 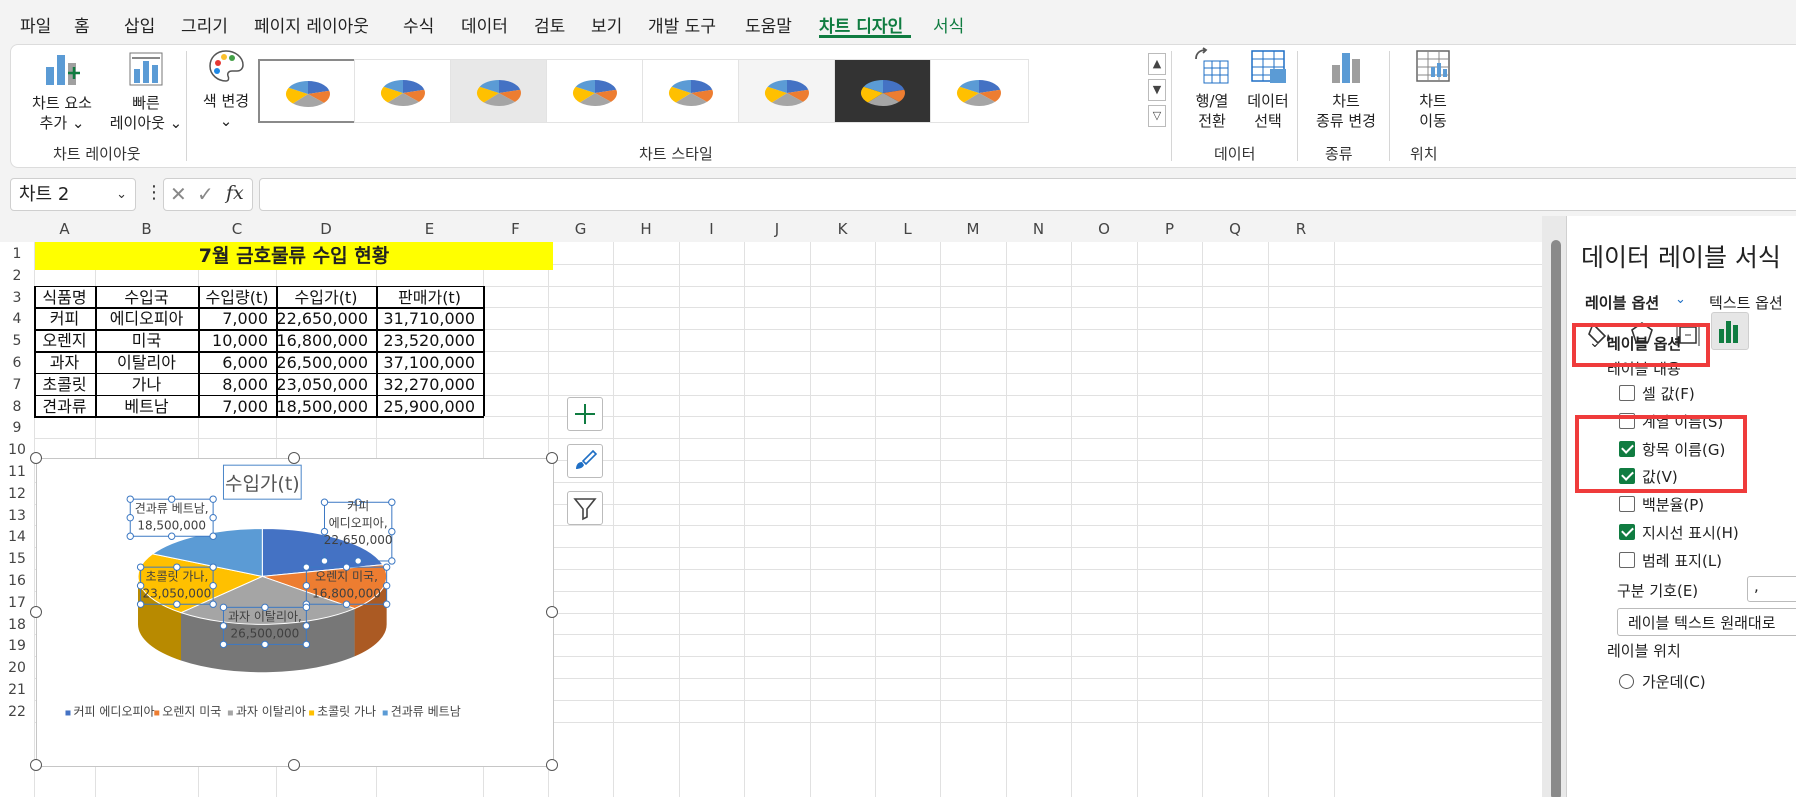 What do you see at coordinates (139, 24) in the screenshot?
I see `tab-insert: 삽입` at bounding box center [139, 24].